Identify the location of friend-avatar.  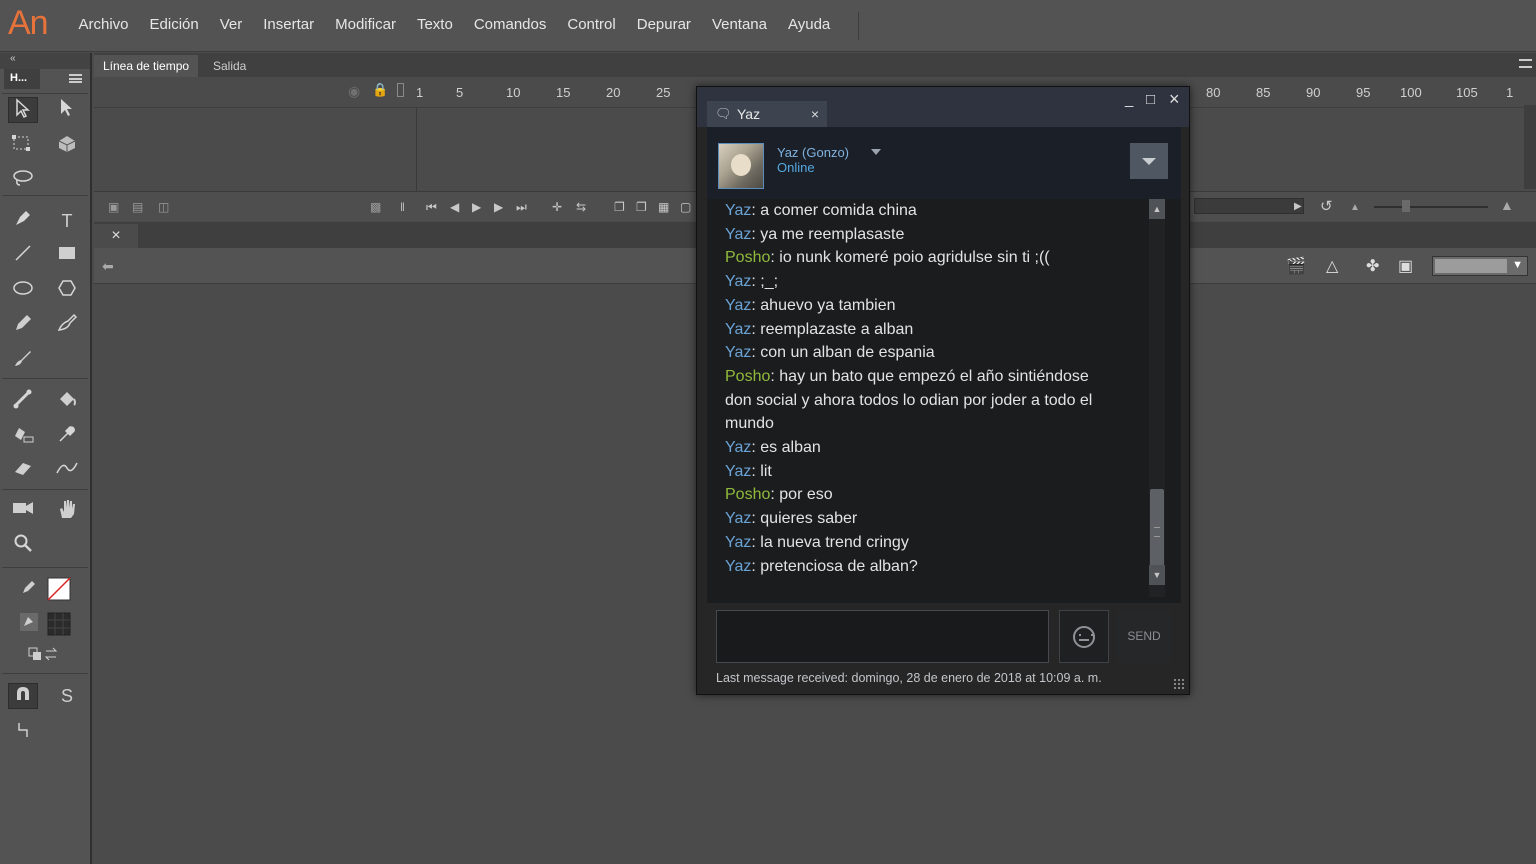
(741, 166).